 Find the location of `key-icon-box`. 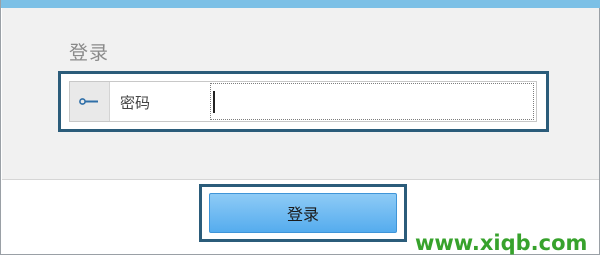

key-icon-box is located at coordinates (90, 101).